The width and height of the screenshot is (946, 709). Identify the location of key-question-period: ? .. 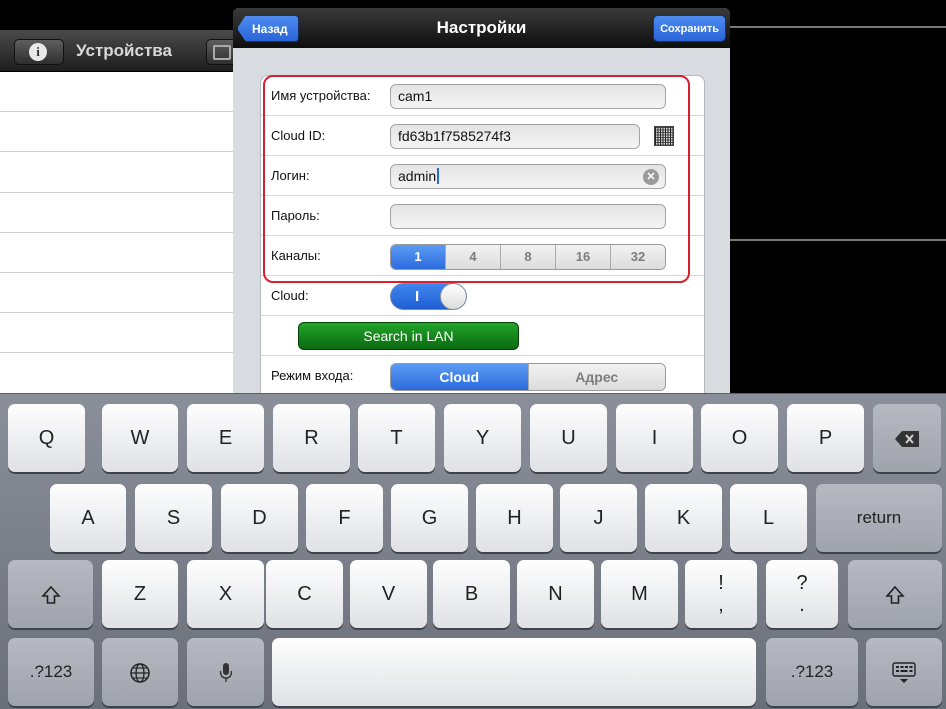
(802, 594).